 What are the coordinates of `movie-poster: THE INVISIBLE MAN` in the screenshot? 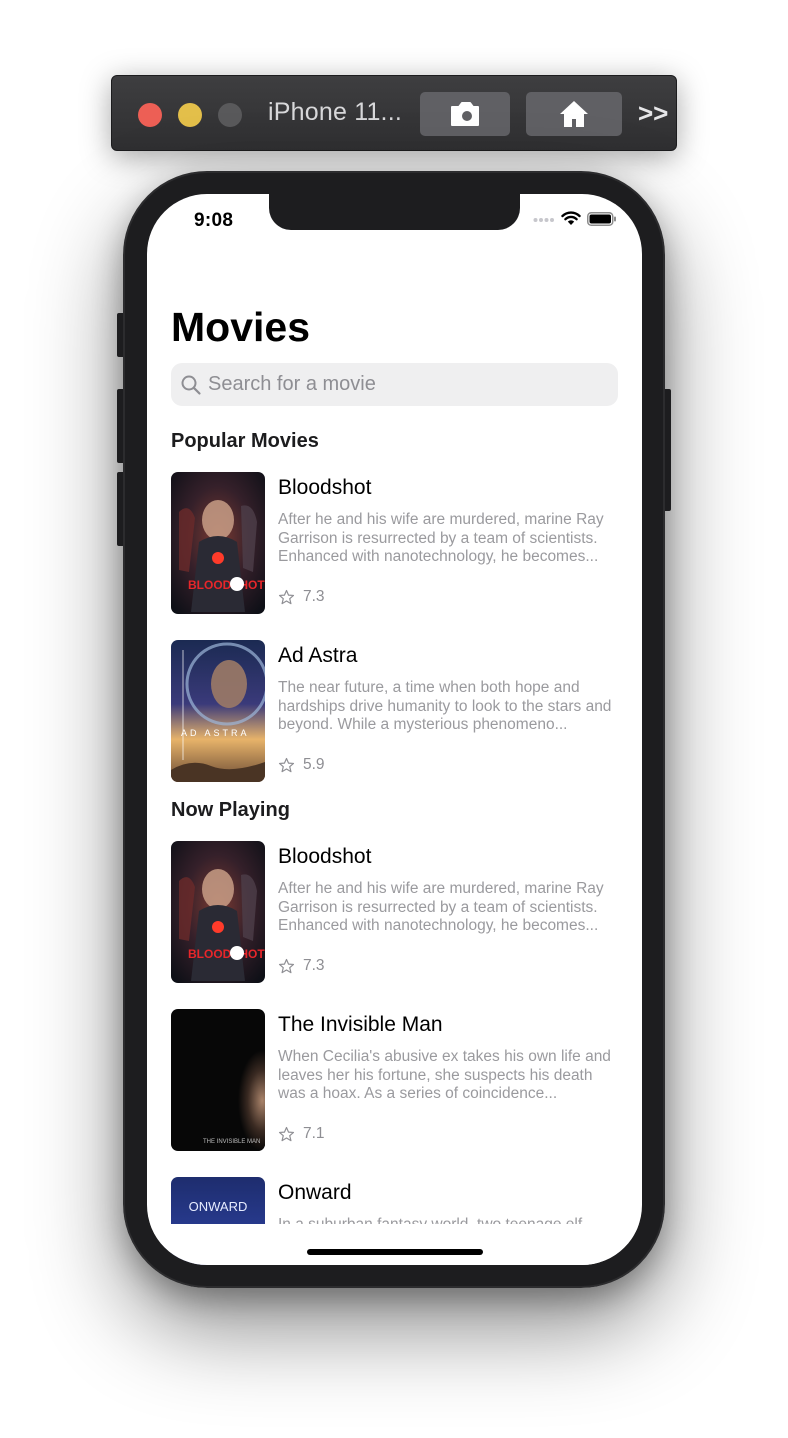 It's located at (218, 1080).